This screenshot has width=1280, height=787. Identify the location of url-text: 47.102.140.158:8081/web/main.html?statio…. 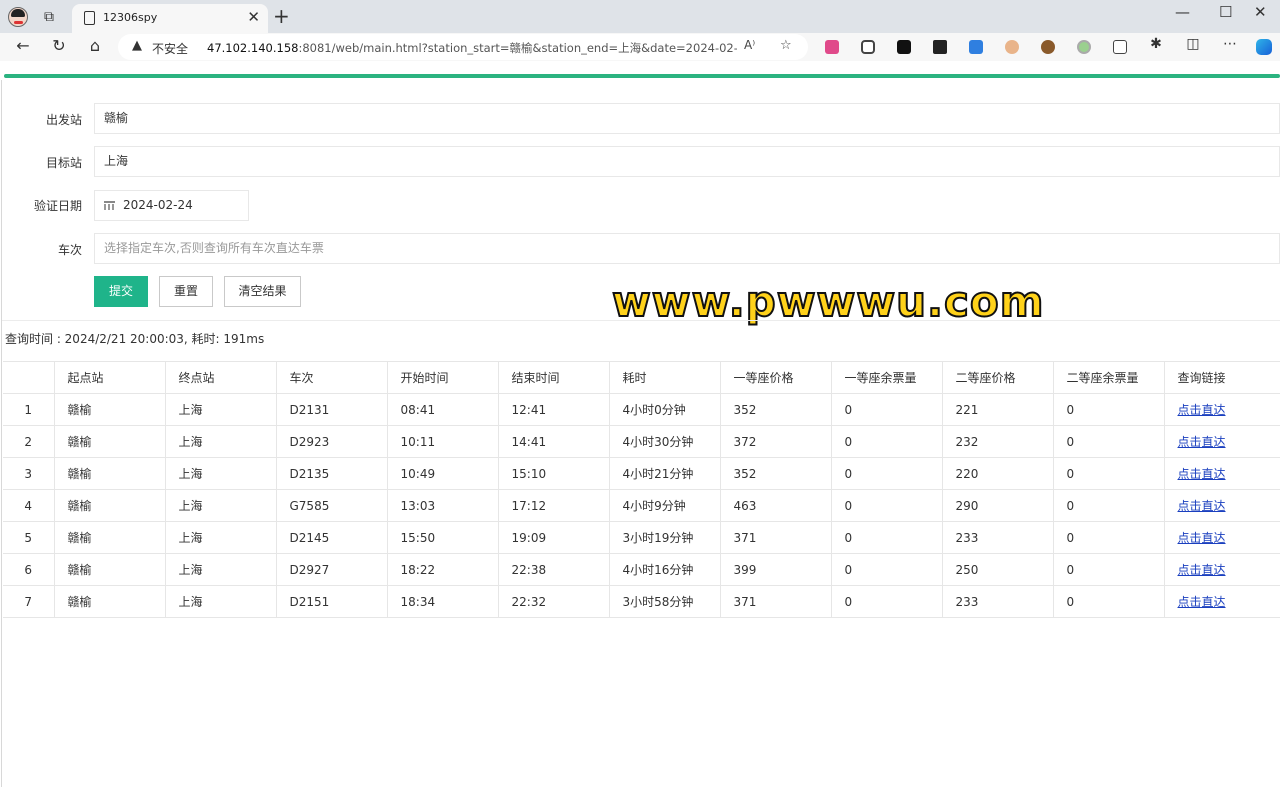
(472, 48).